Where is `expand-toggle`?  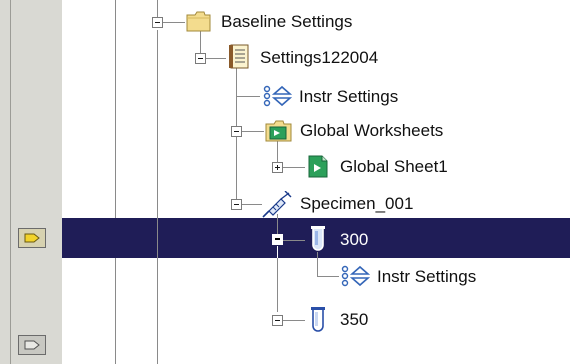 expand-toggle is located at coordinates (277, 167).